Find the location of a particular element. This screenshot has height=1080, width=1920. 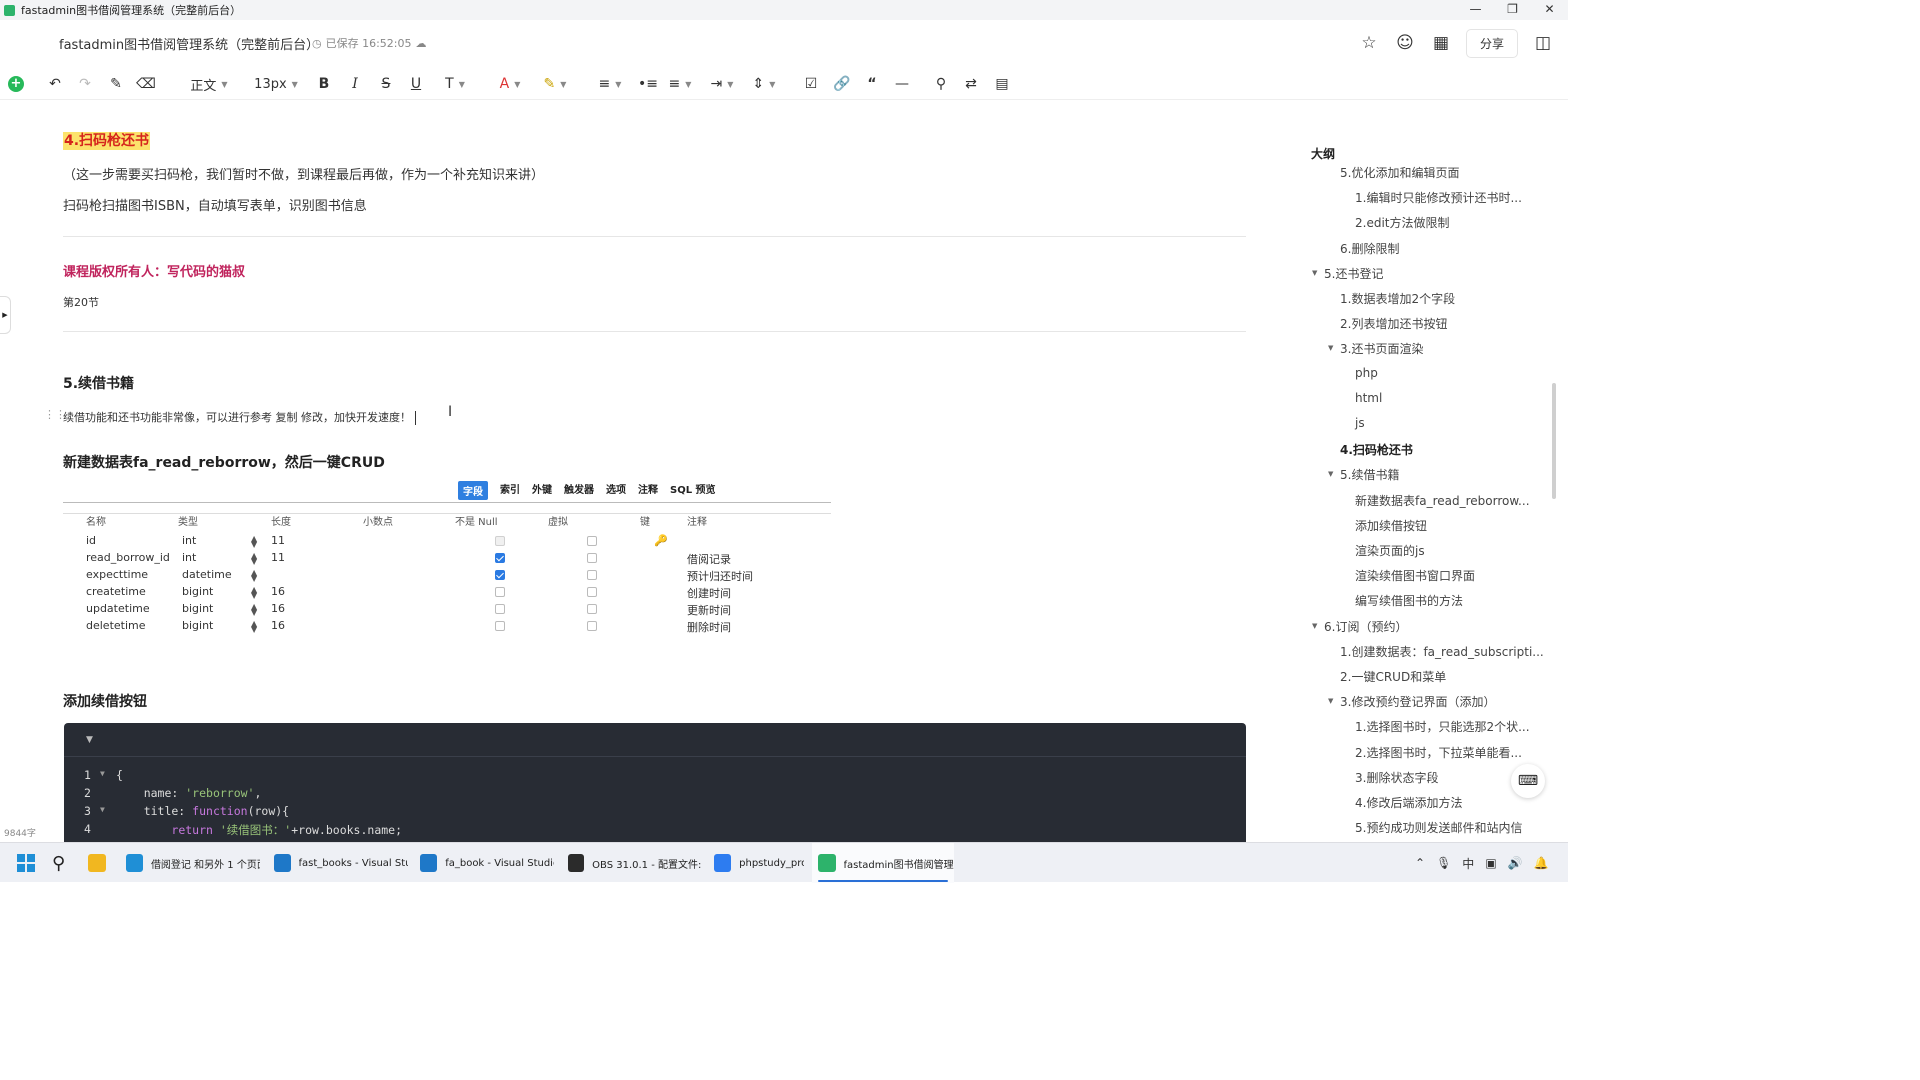

db-tab: 索引 is located at coordinates (510, 490).